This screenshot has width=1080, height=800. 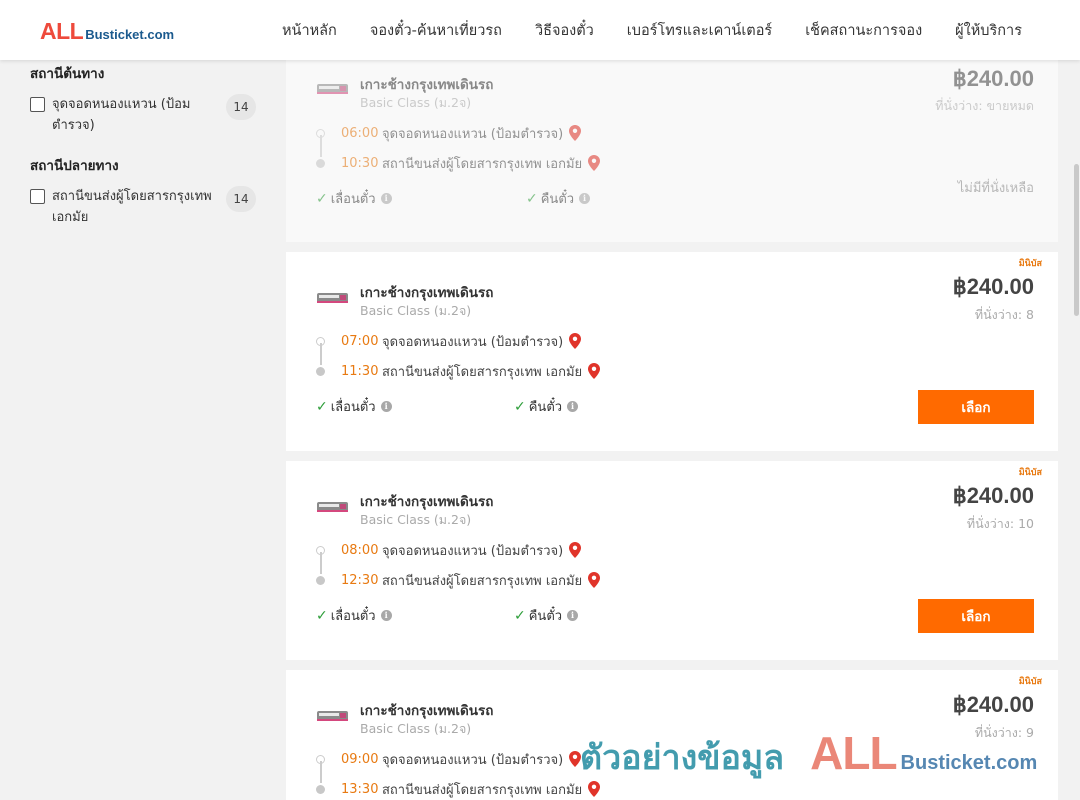 What do you see at coordinates (132, 207) in the screenshot?
I see `dest-option-label: สถานีขนส่งผู้โดยสารกรุงเทพ เอกมัย` at bounding box center [132, 207].